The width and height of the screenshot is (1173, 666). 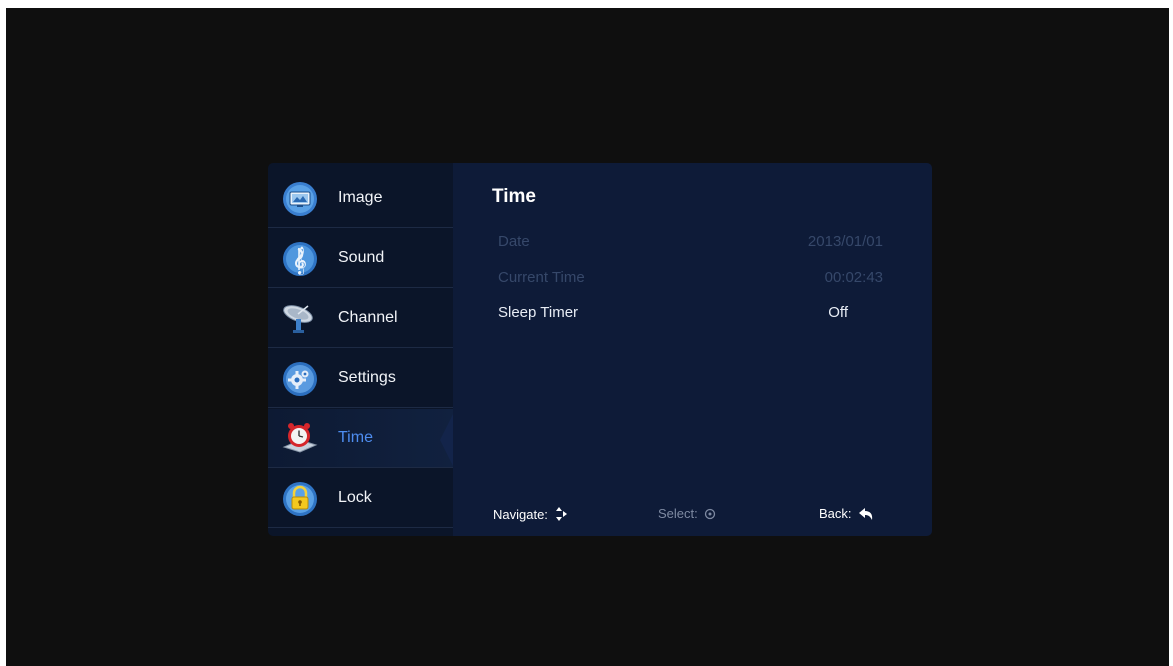 I want to click on sidebar-item-label: Lock, so click(x=355, y=497).